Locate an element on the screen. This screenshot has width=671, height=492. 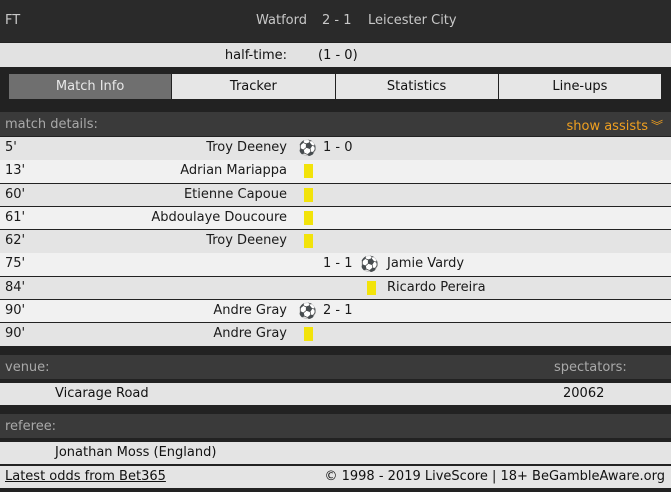
venue-label: venue: is located at coordinates (27, 367).